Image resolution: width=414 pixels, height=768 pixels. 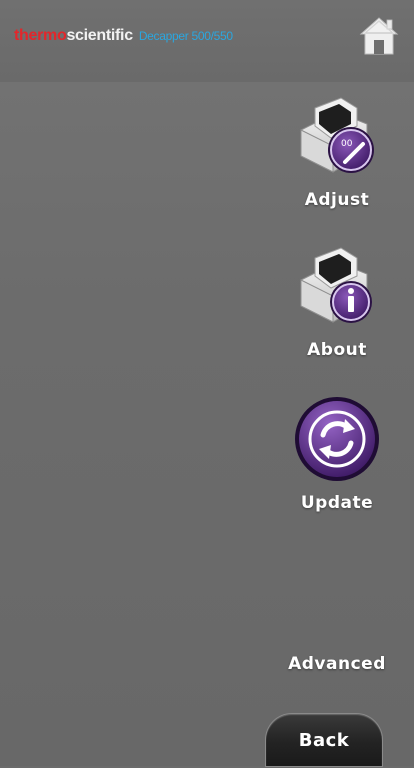 I want to click on adjust-label: Adjust, so click(x=337, y=200).